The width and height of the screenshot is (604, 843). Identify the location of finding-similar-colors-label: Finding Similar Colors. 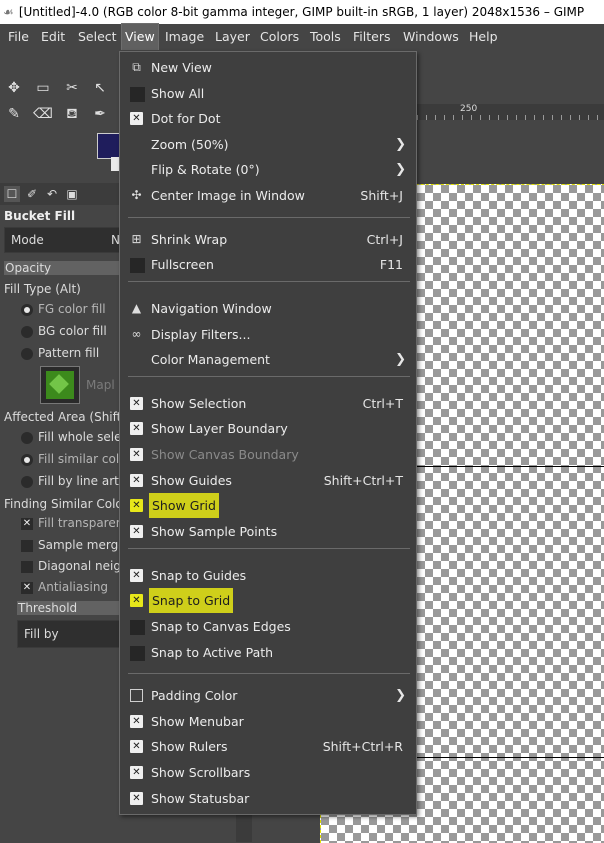
(69, 504).